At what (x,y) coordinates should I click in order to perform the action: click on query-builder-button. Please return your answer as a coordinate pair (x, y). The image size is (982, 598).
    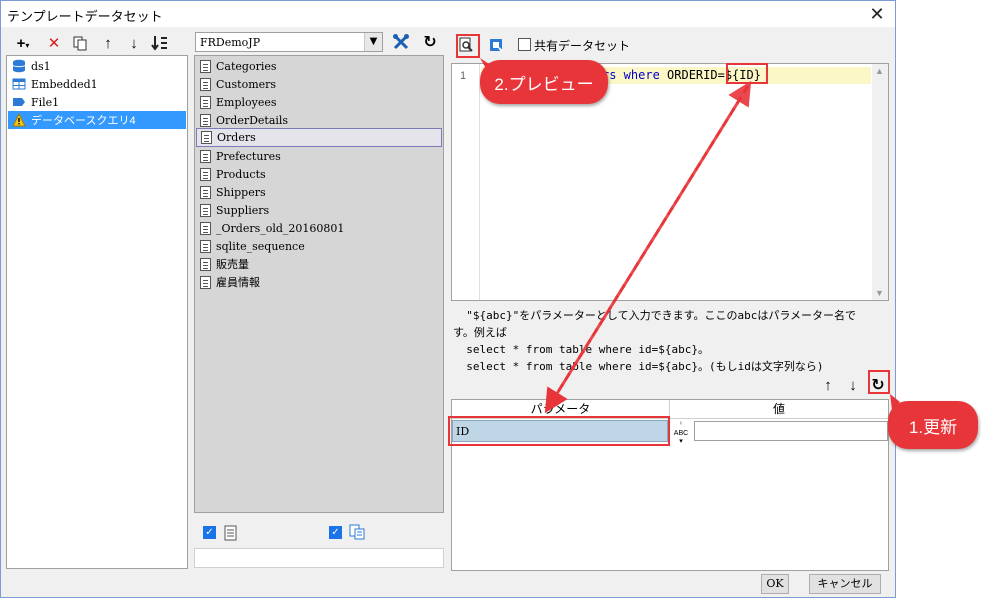
    Looking at the image, I should click on (496, 45).